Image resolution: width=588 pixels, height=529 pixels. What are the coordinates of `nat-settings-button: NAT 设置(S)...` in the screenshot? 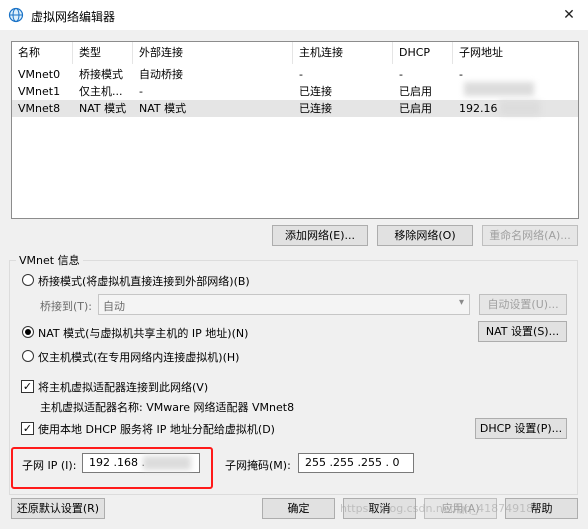 It's located at (522, 331).